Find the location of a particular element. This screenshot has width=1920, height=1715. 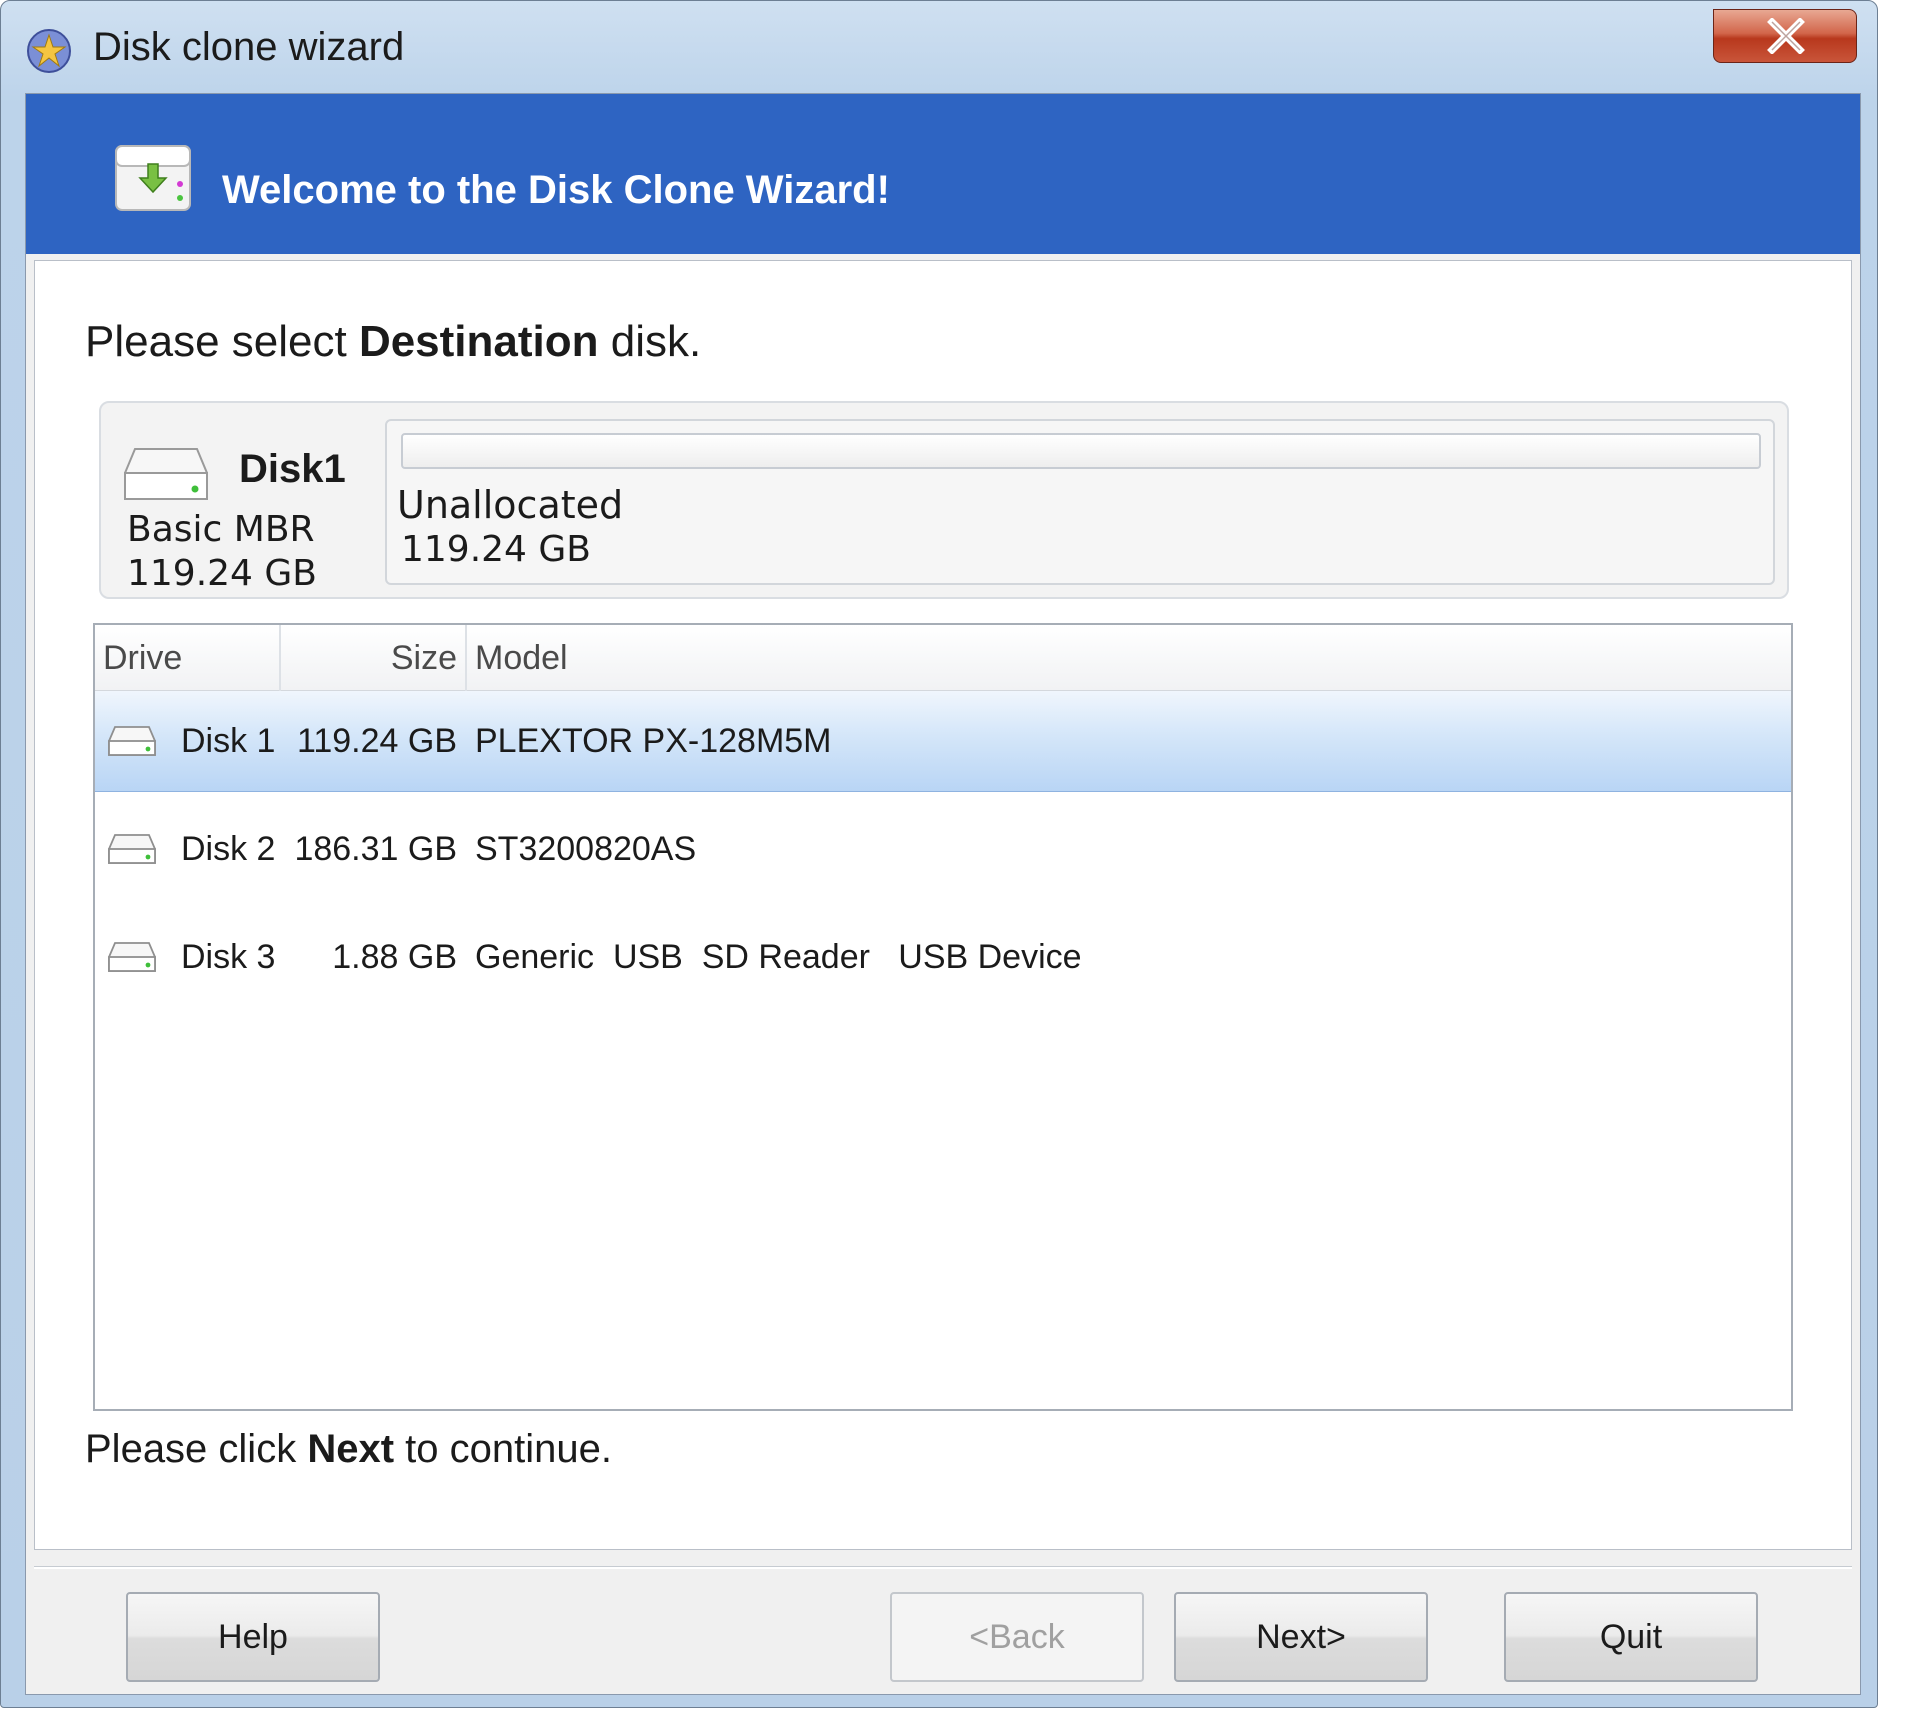

row-drive: Disk 2 is located at coordinates (228, 849).